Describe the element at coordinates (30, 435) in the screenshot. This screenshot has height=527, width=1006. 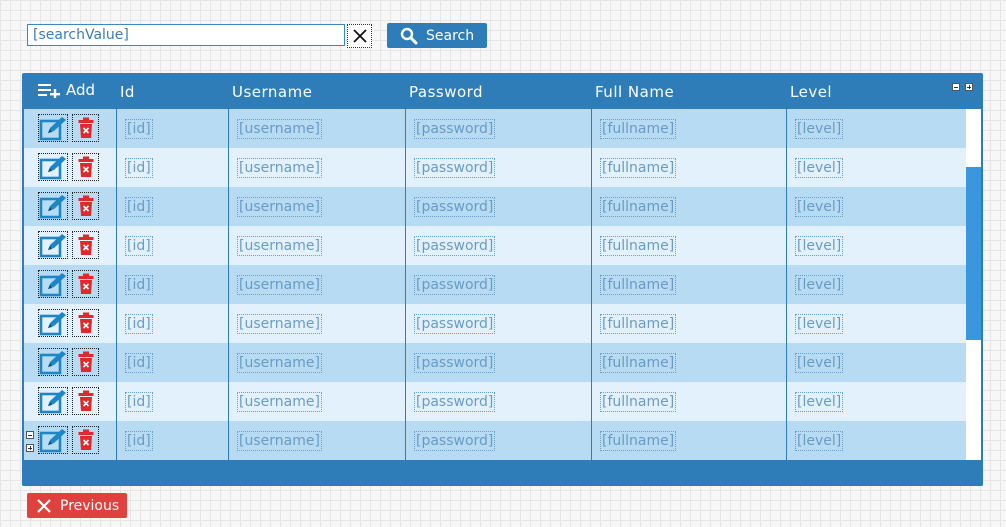
I see `row-collapse-icon` at that location.